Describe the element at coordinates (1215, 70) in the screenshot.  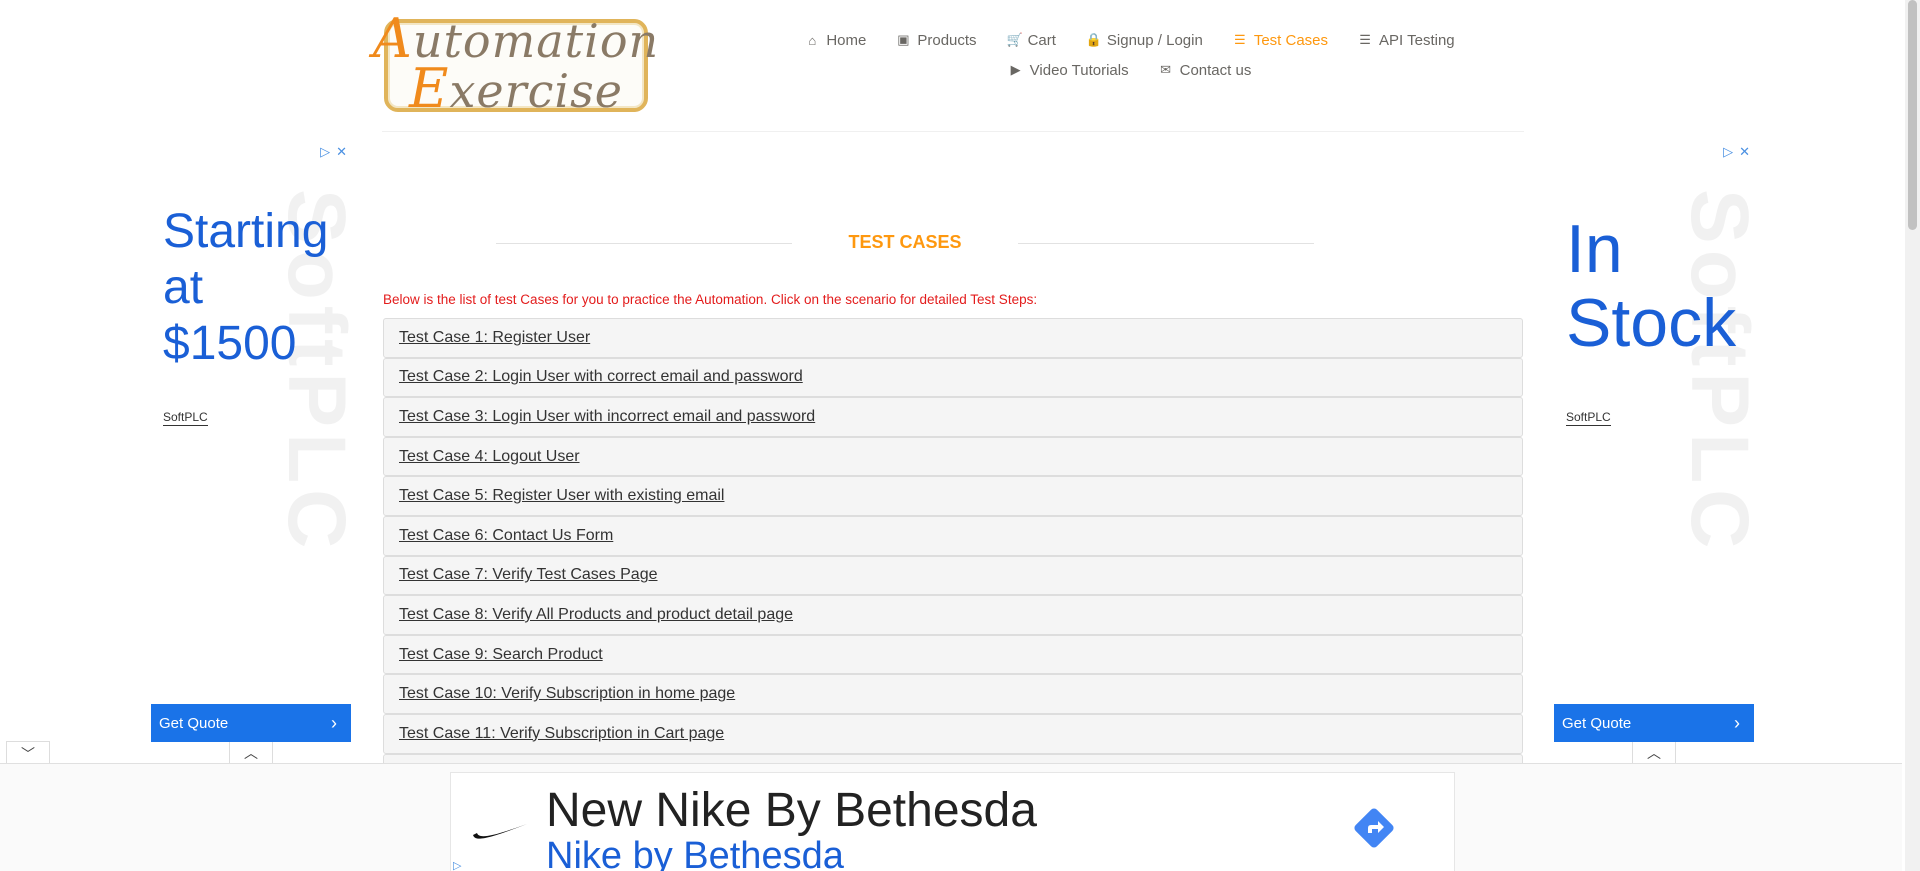
I see `nav-label: Contact us` at that location.